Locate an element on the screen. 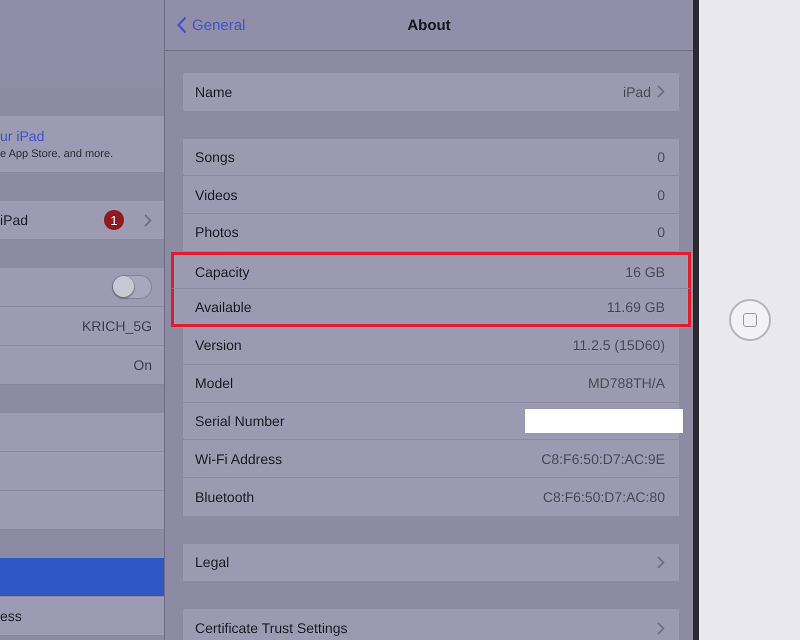 This screenshot has width=800, height=640. row-label: Version is located at coordinates (218, 345).